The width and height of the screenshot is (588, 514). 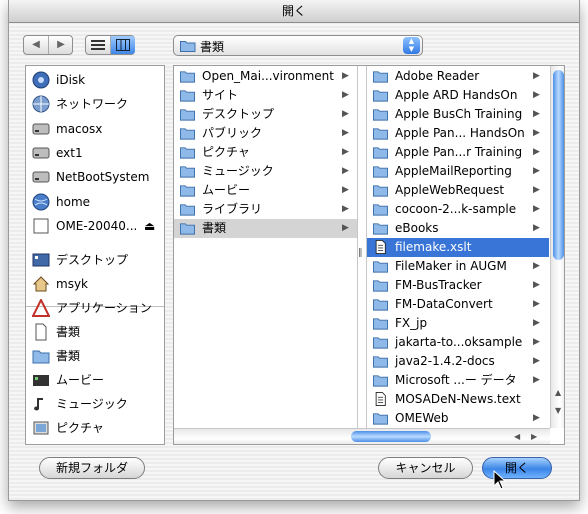 I want to click on scroll-right-icon: ▶, so click(x=534, y=436).